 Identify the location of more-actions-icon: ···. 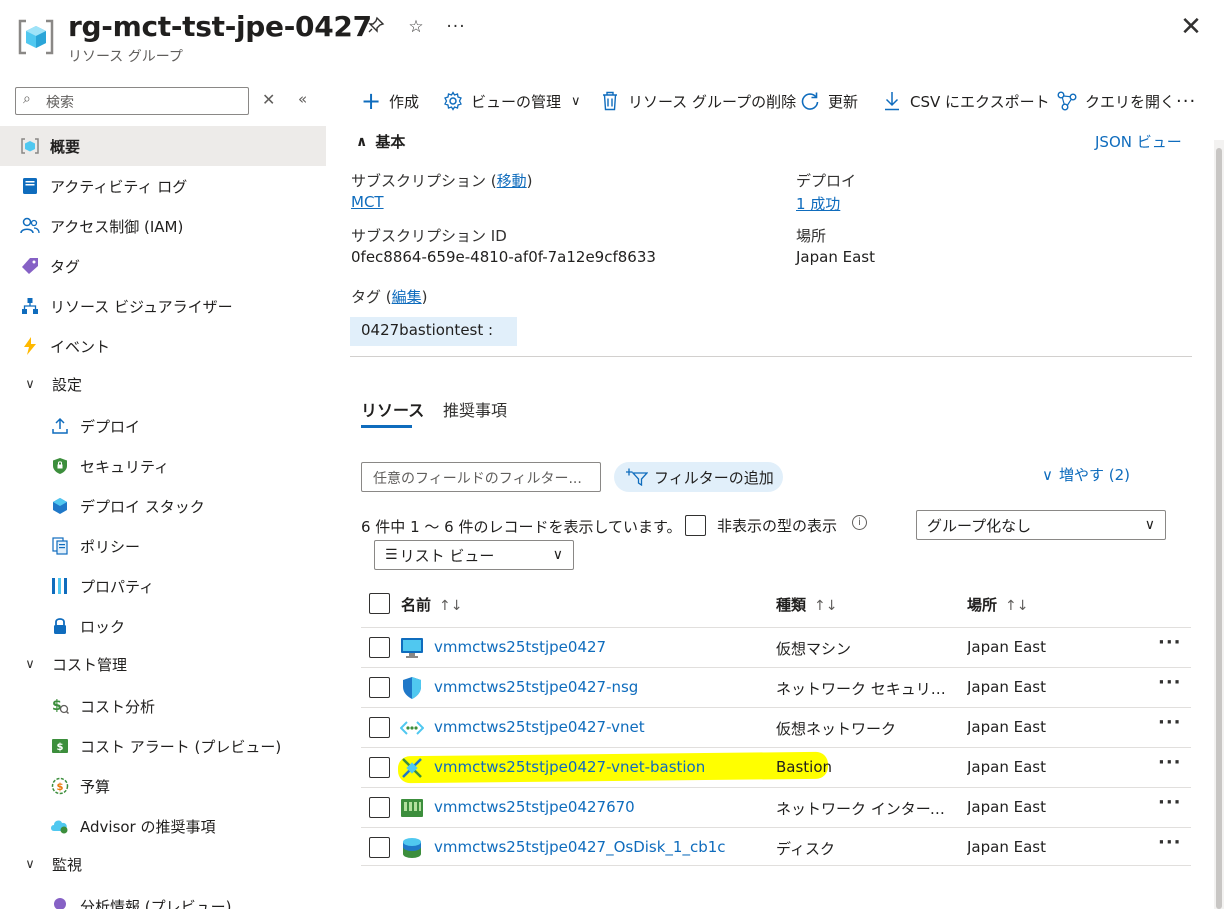
(456, 27).